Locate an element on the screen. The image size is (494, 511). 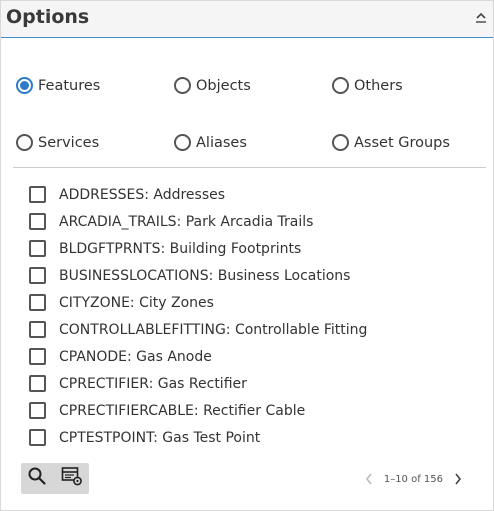
radio-label: Others is located at coordinates (378, 85).